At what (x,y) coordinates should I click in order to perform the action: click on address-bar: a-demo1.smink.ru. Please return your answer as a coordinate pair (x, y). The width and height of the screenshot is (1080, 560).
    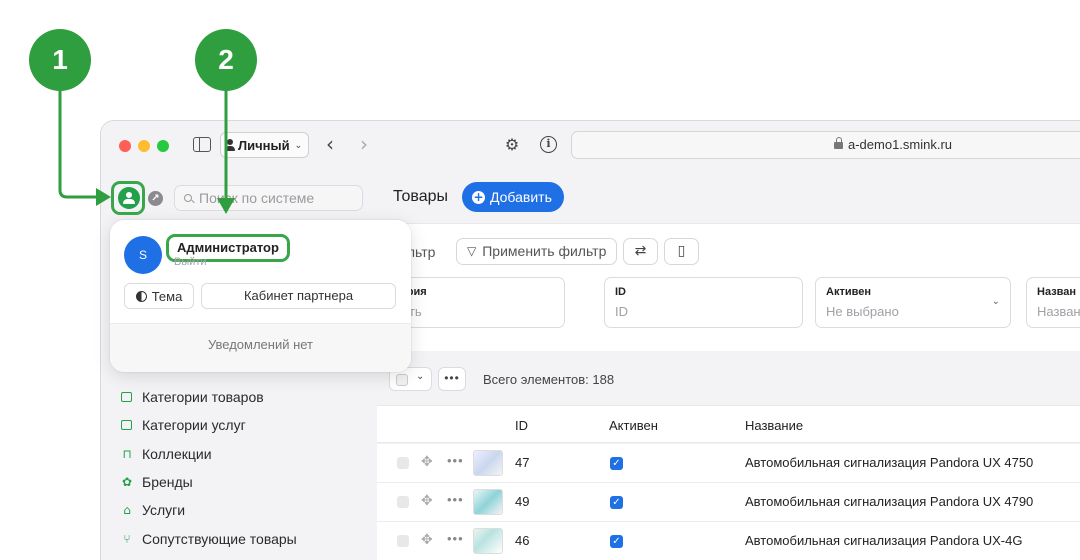
    Looking at the image, I should click on (825, 145).